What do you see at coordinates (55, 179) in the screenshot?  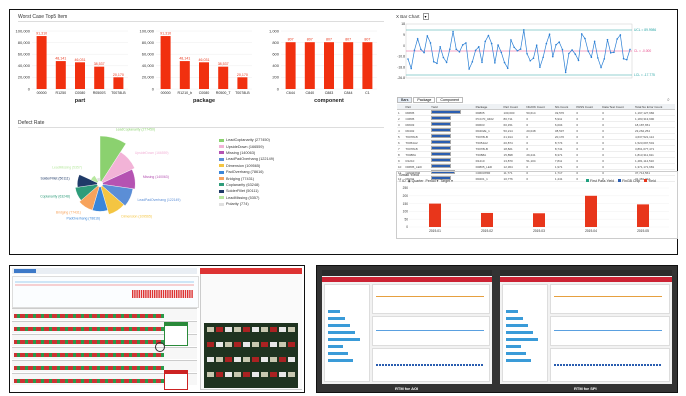 I see `pie-slice-label: SolderFillet (50111)` at bounding box center [55, 179].